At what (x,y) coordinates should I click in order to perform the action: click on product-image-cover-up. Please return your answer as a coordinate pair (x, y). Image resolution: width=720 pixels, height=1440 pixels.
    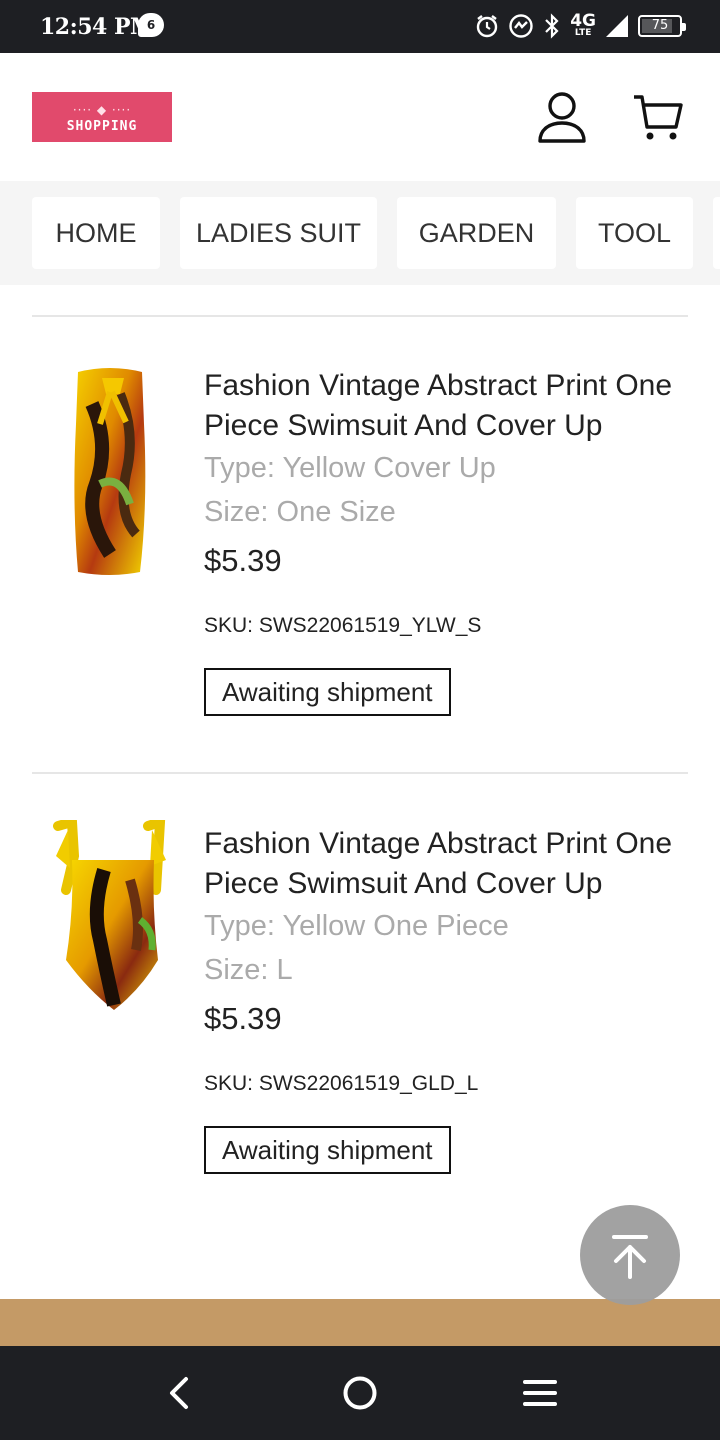
    Looking at the image, I should click on (110, 474).